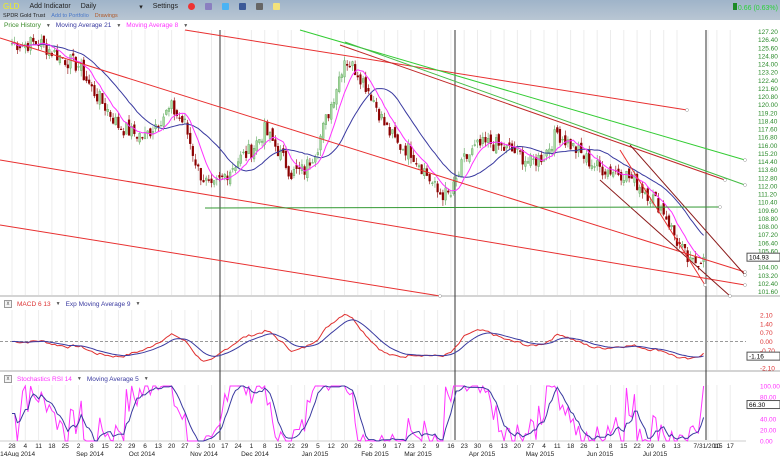 The image size is (780, 457). What do you see at coordinates (398, 446) in the screenshot?
I see `x-tick-label: 17` at bounding box center [398, 446].